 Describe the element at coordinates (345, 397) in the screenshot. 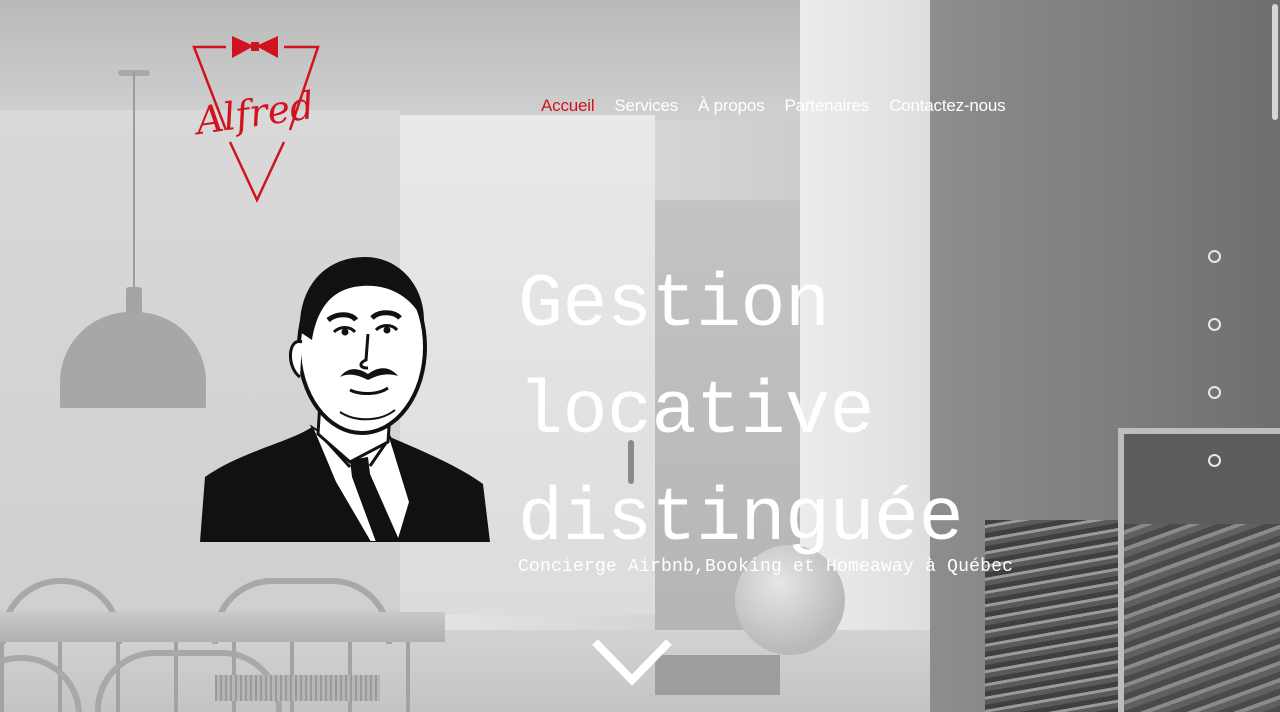

I see `butler-illustration` at that location.